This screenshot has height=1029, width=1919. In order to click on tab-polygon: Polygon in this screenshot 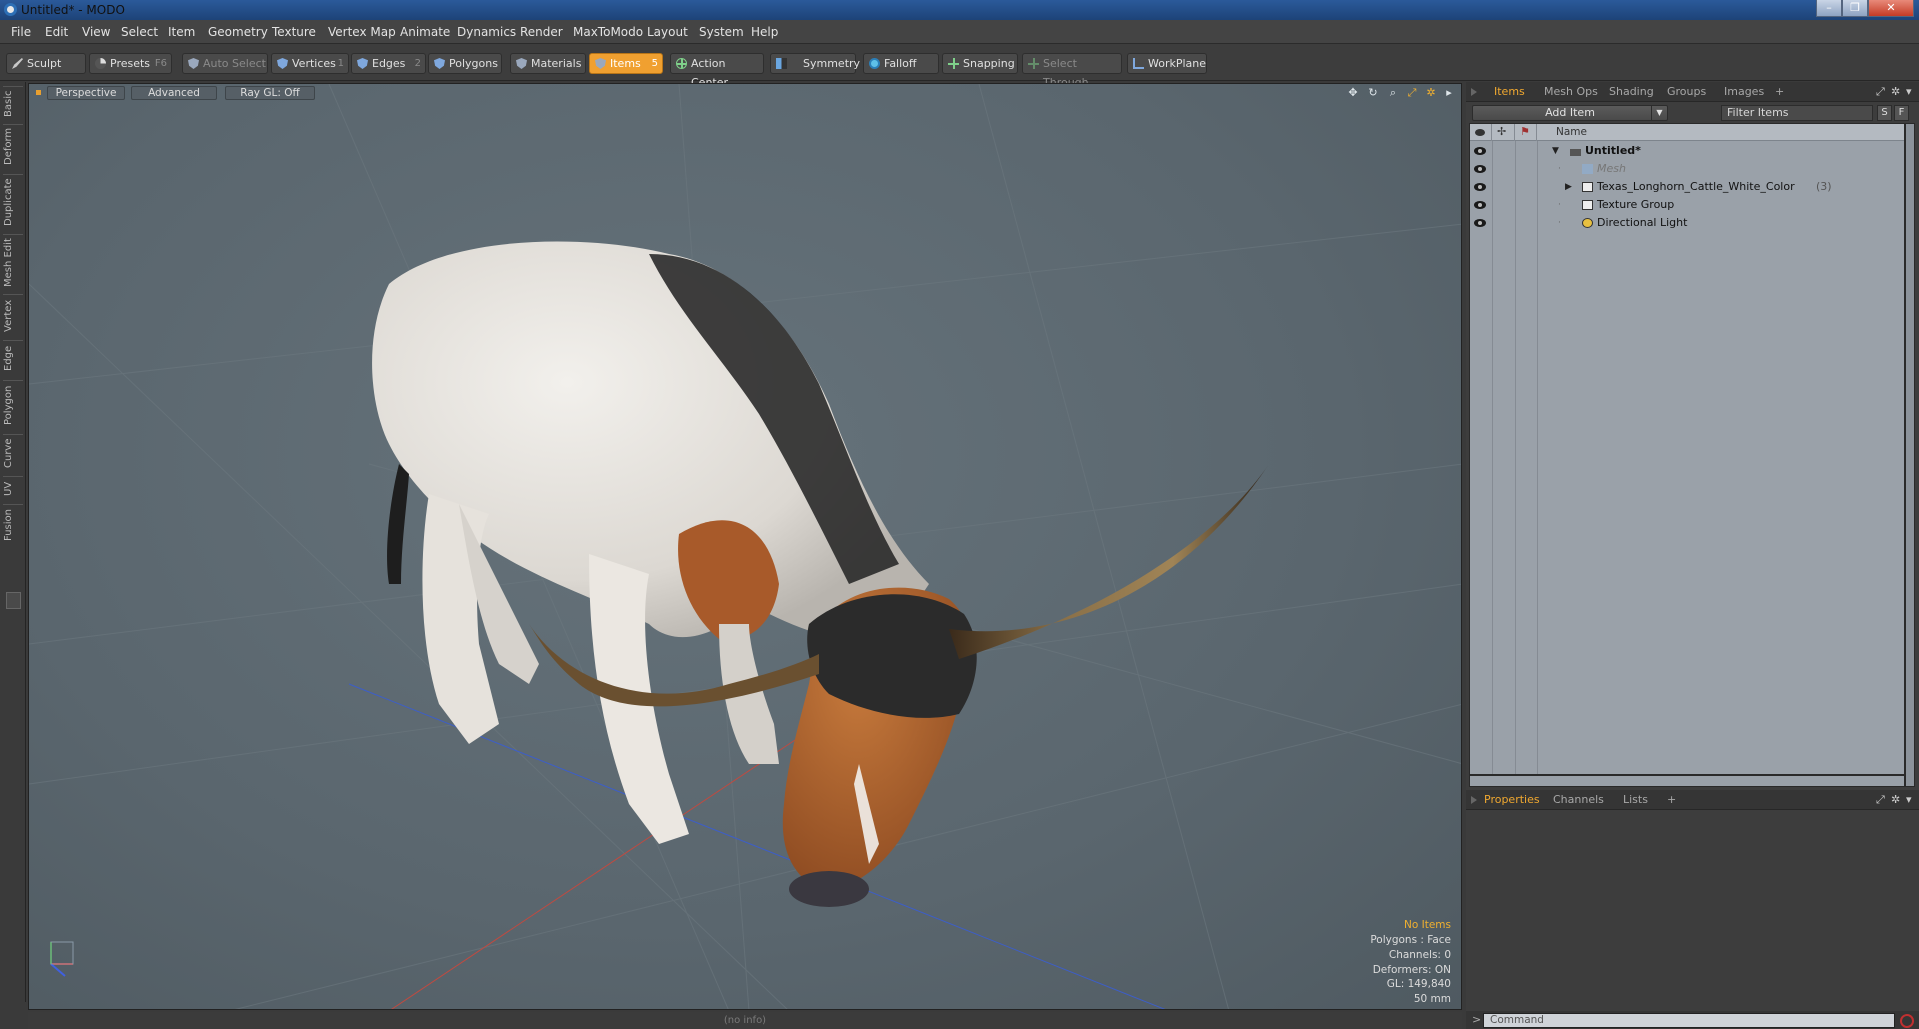, I will do `click(13, 405)`.